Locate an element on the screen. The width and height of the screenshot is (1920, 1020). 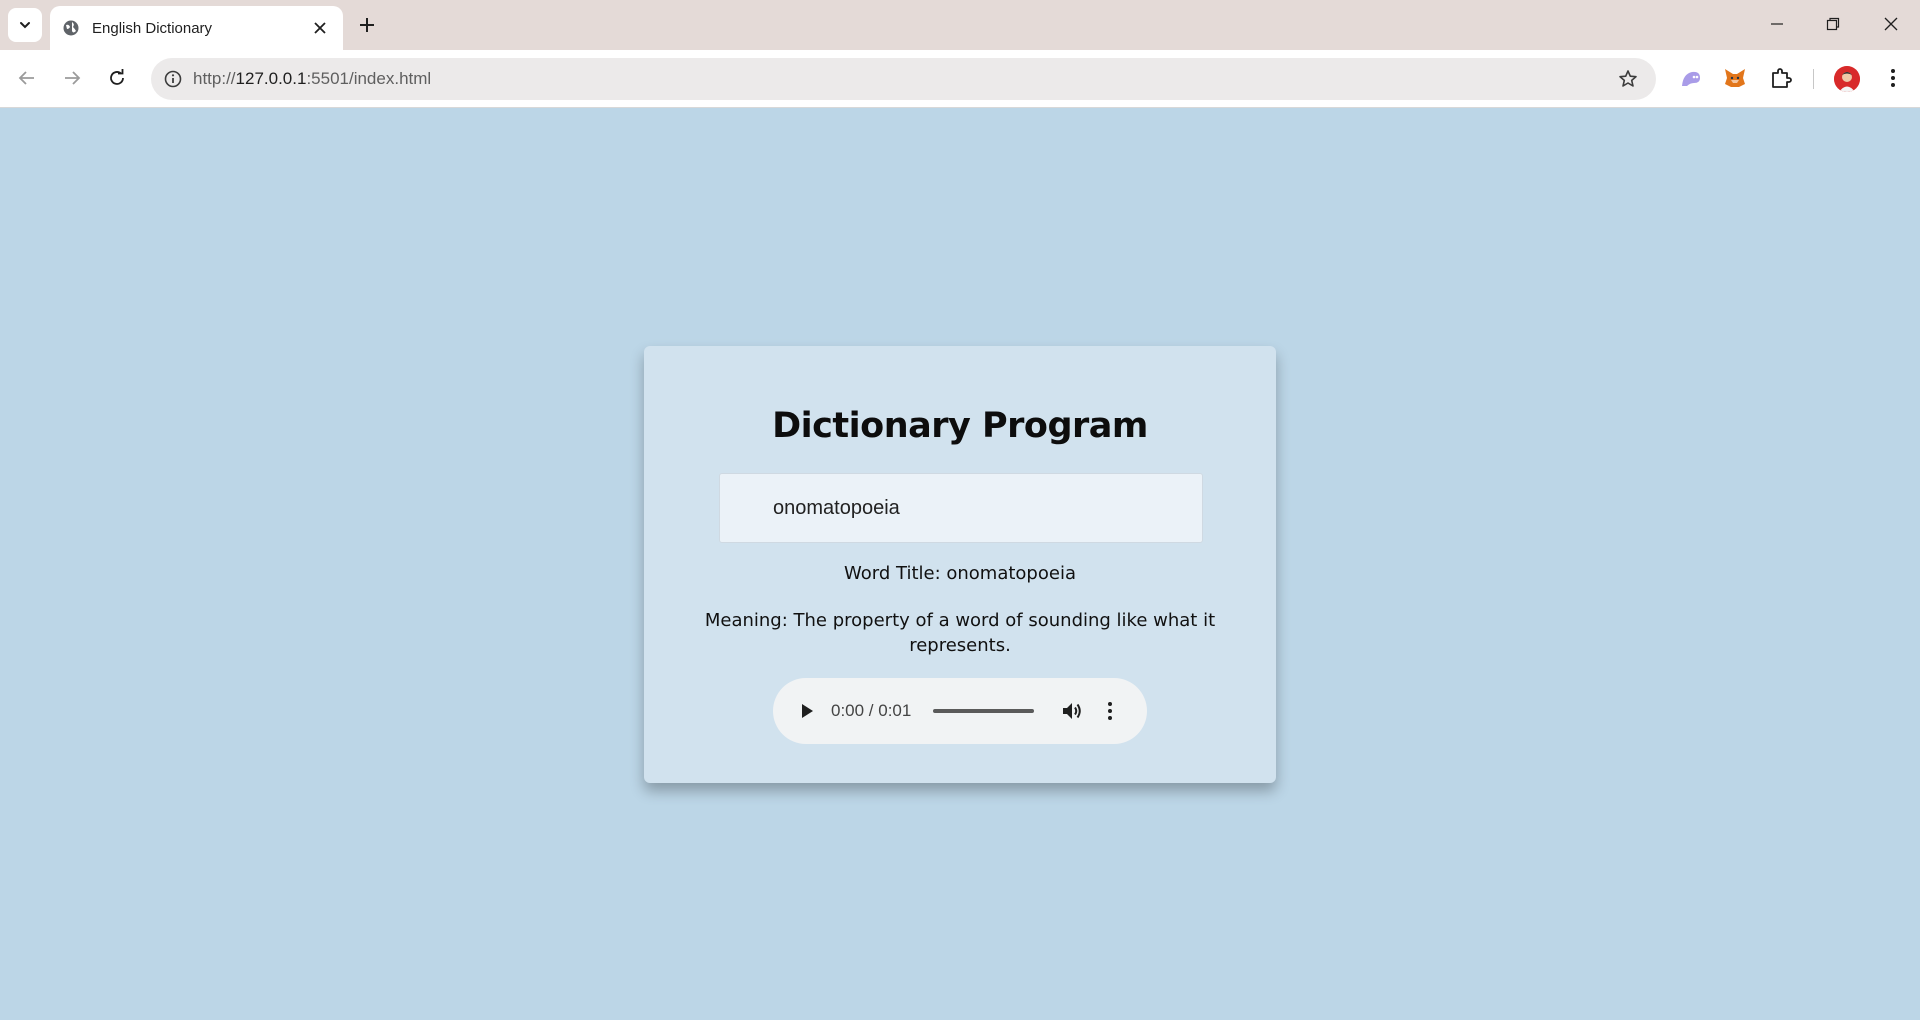
puzzle-icon is located at coordinates (1782, 78).